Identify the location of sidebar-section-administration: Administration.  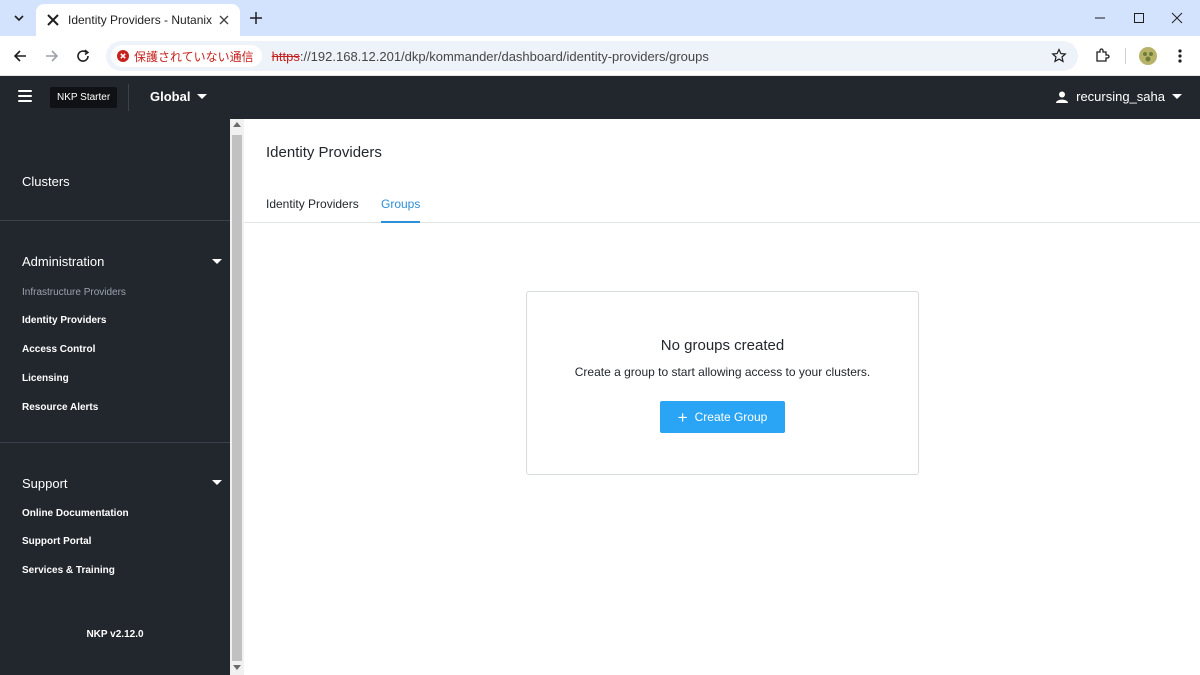
(63, 261).